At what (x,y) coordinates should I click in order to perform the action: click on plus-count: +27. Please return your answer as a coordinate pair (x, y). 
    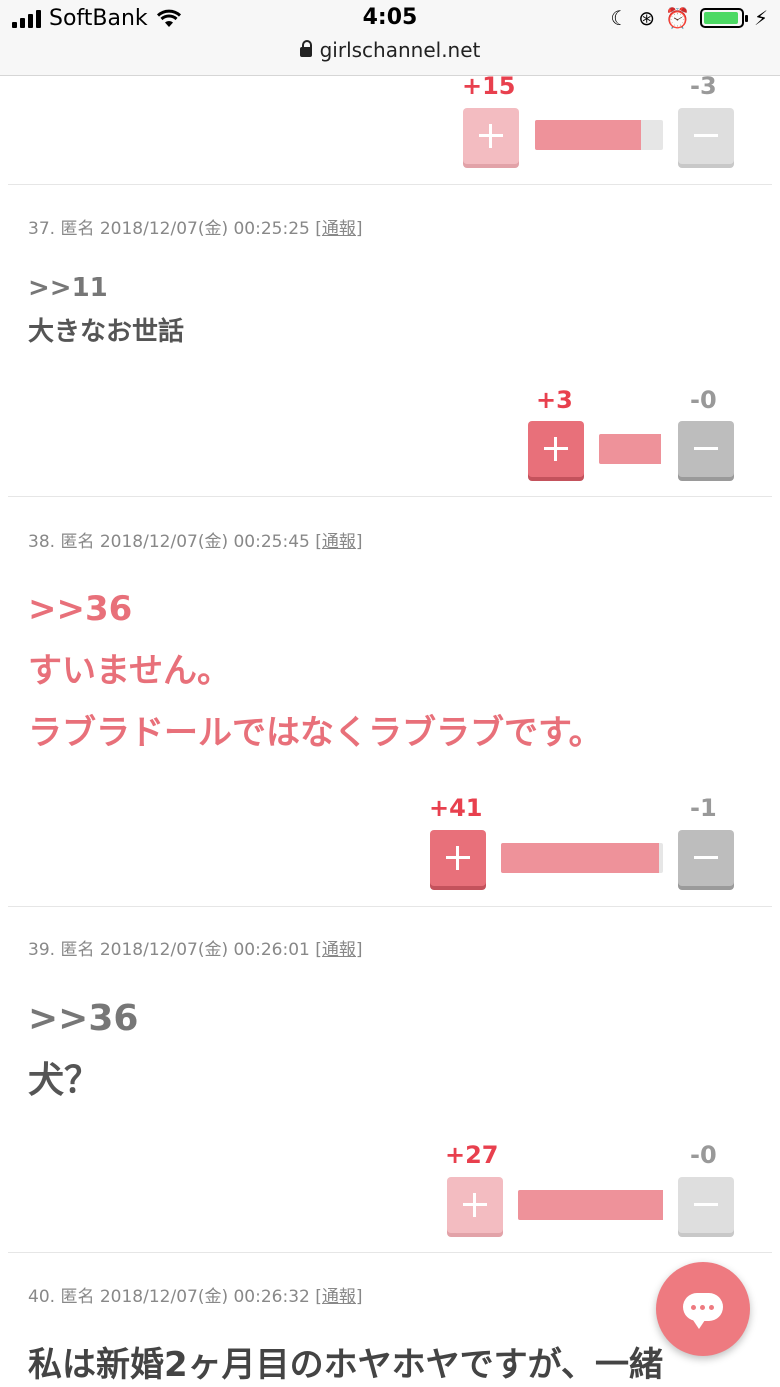
    Looking at the image, I should click on (472, 1155).